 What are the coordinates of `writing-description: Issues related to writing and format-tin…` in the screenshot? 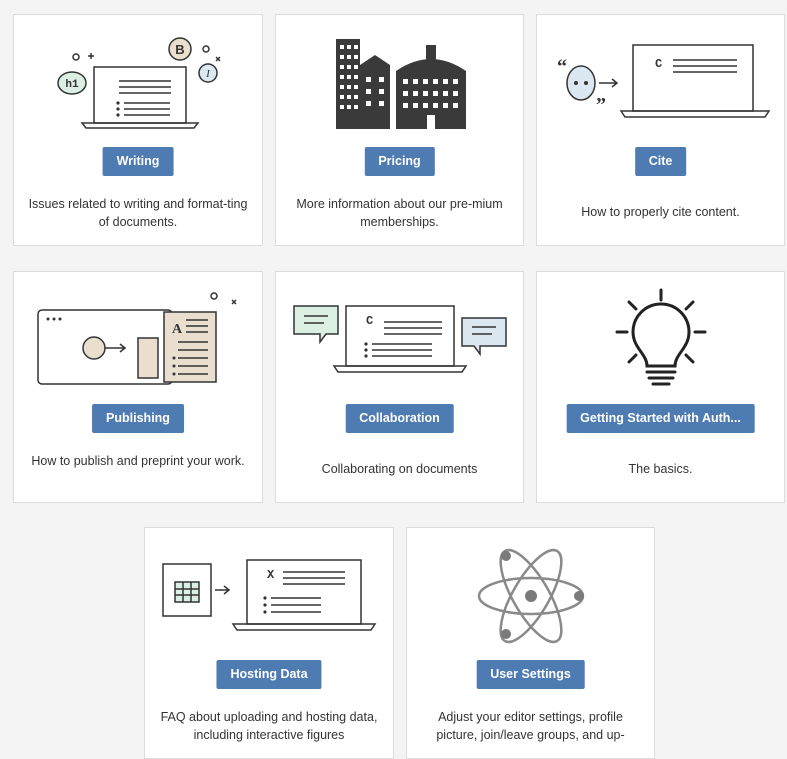 It's located at (138, 213).